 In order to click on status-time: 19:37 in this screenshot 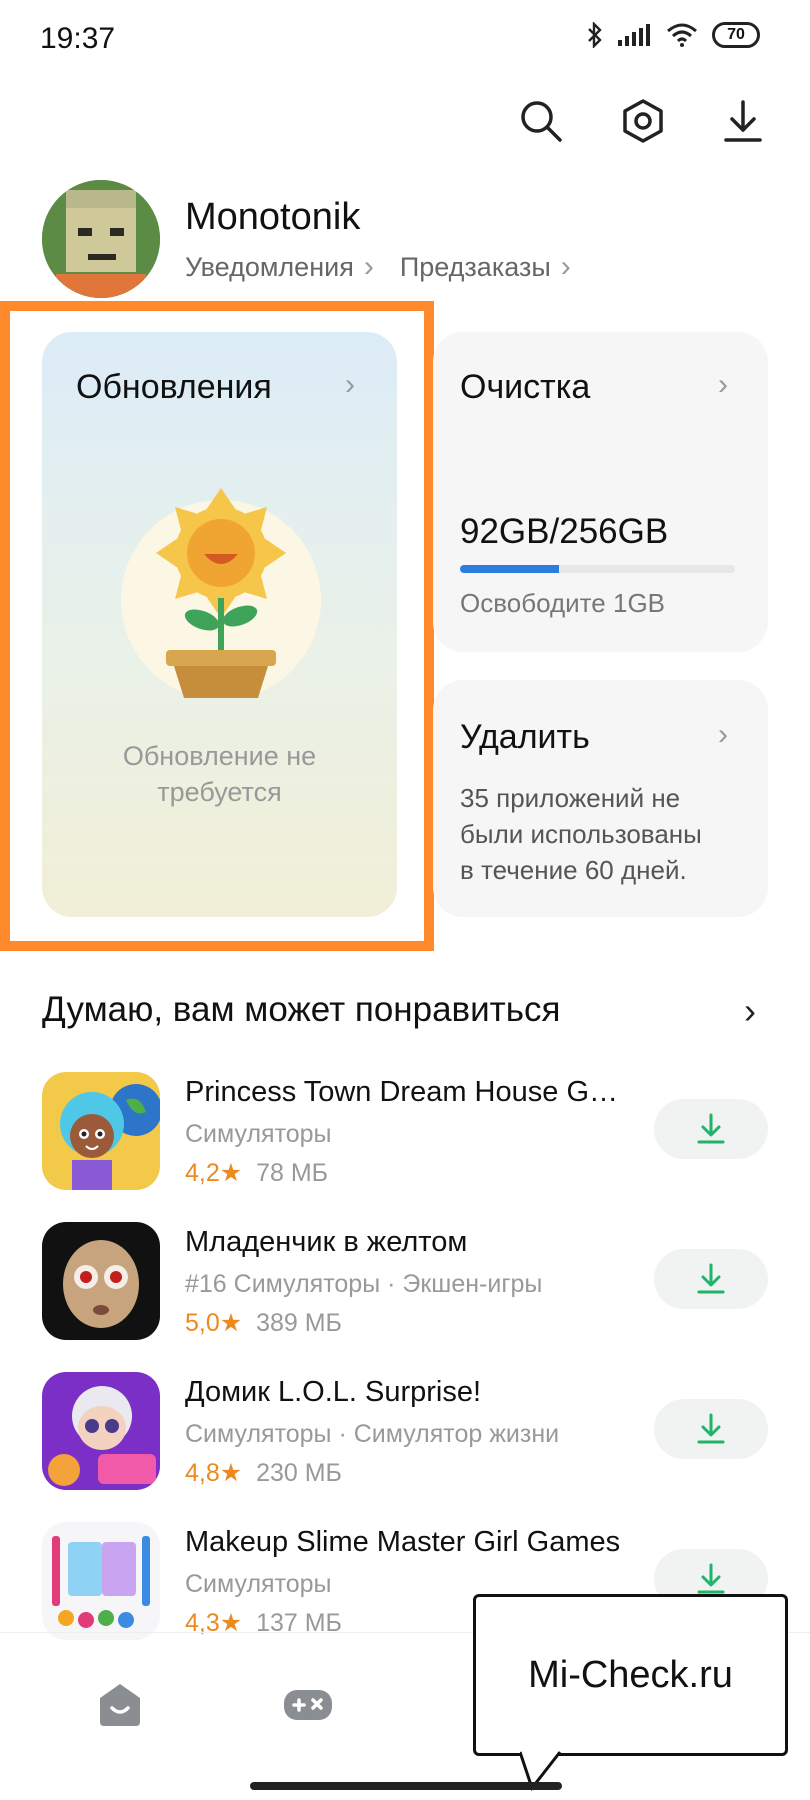, I will do `click(78, 38)`.